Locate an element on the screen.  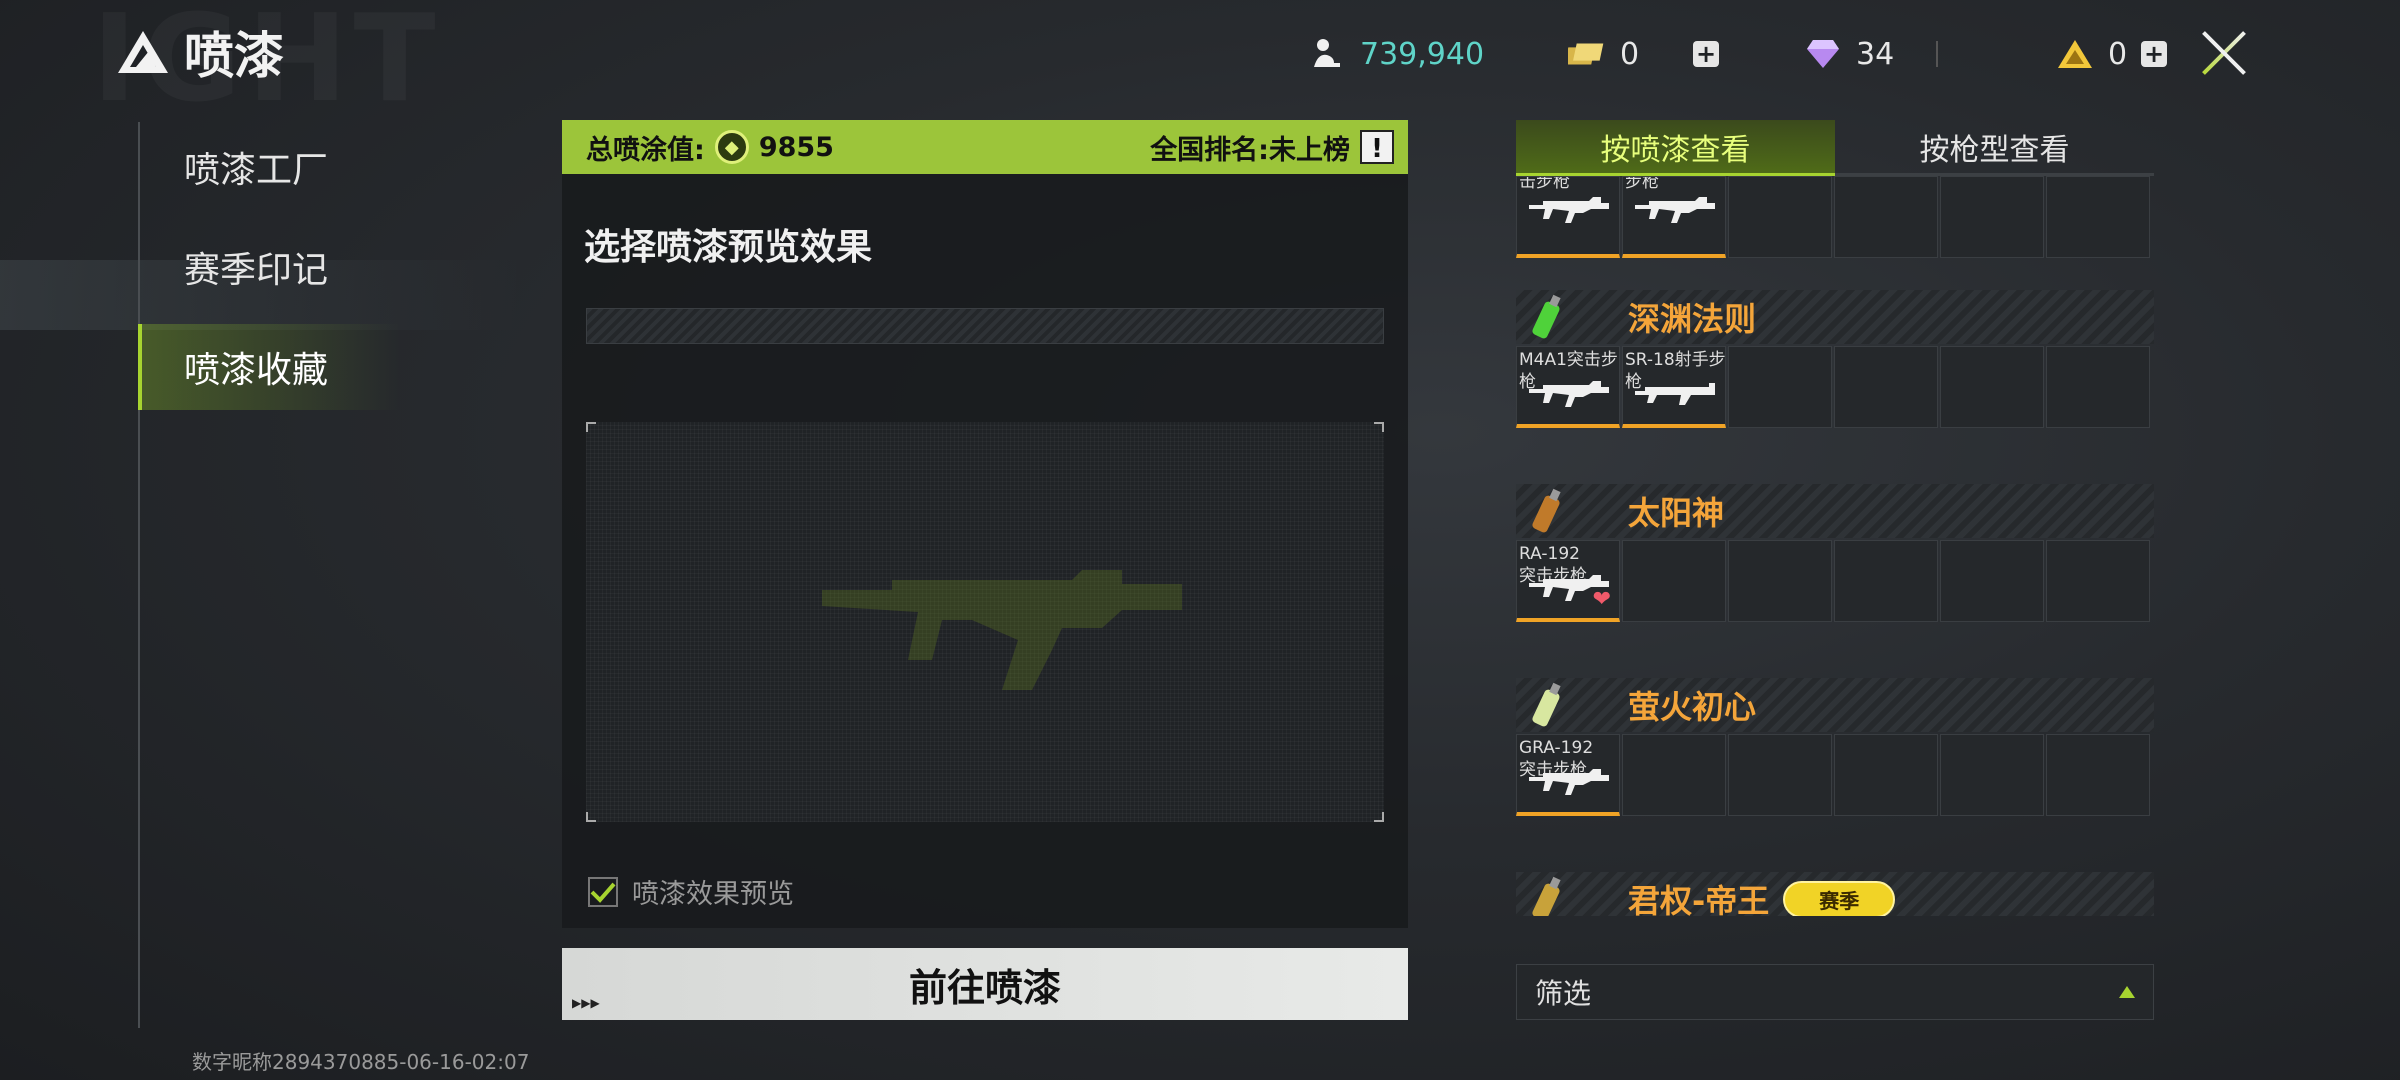
rank-label: 全国排名:未上榜 is located at coordinates (1250, 150).